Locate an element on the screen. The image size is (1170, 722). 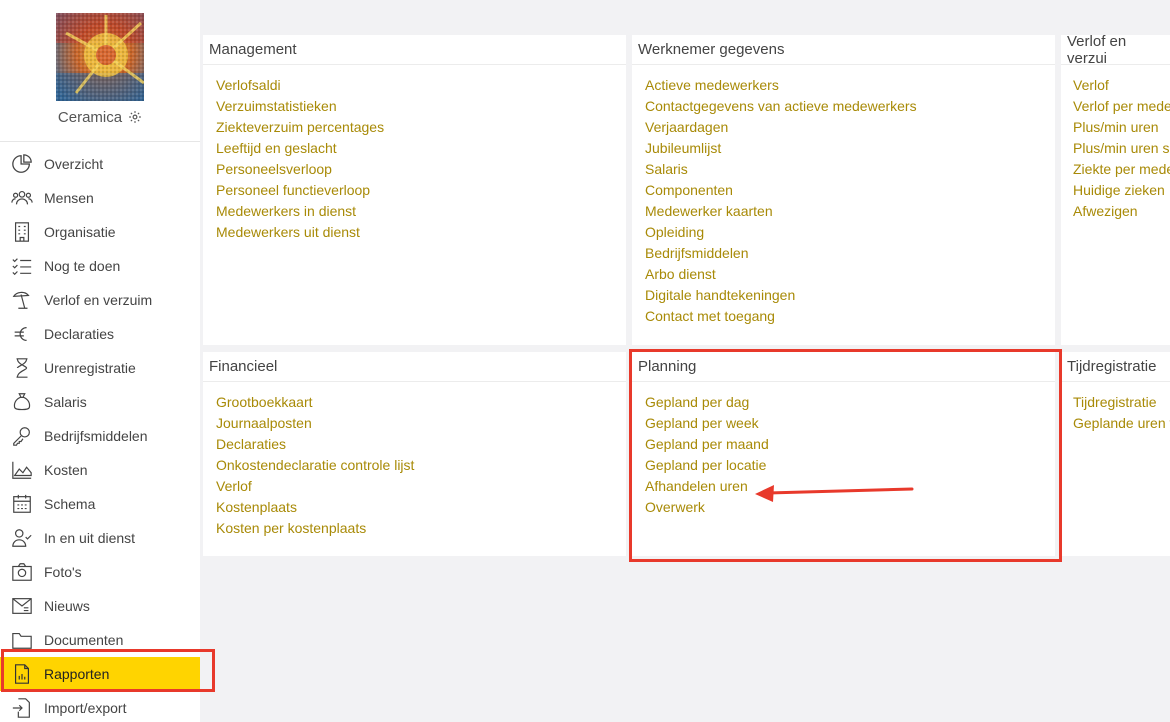
sidebar-item-label: Urenregistratie is located at coordinates (90, 368).